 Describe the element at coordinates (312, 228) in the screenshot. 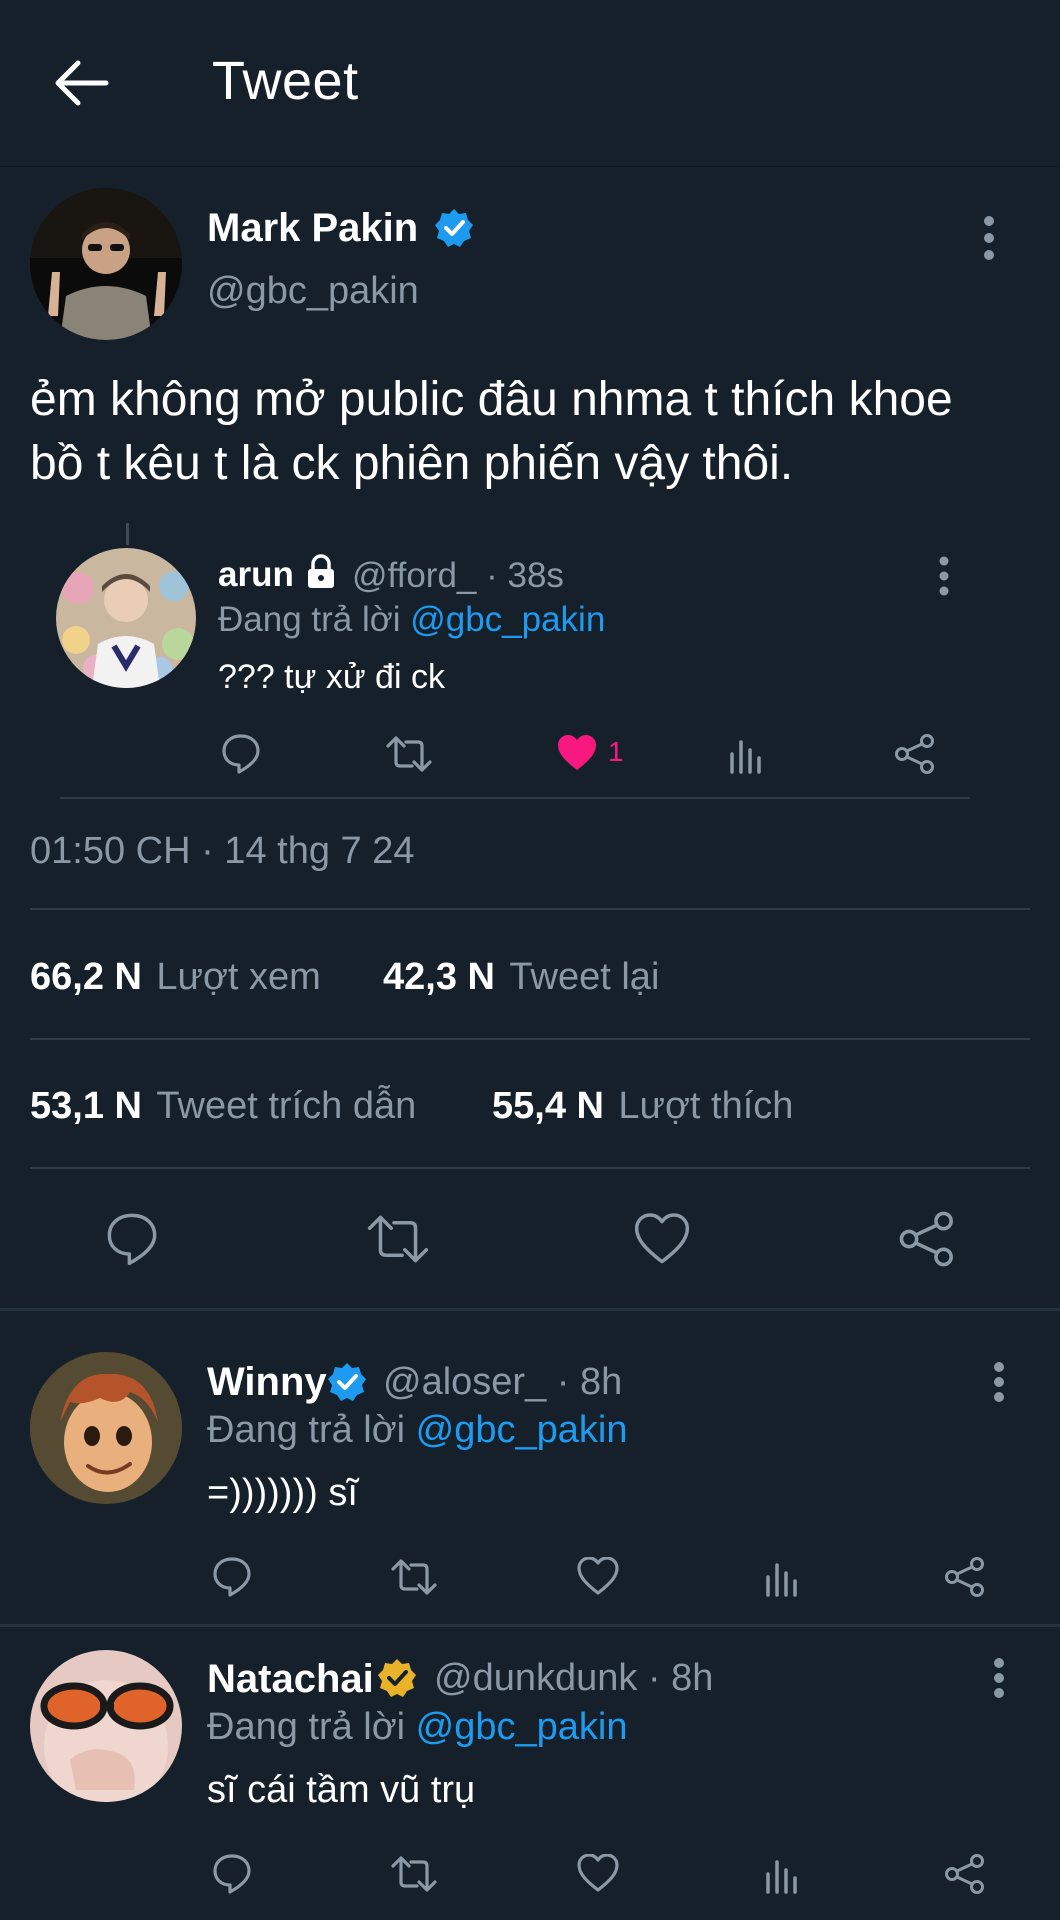

I see `author-name: Mark Pakin` at that location.